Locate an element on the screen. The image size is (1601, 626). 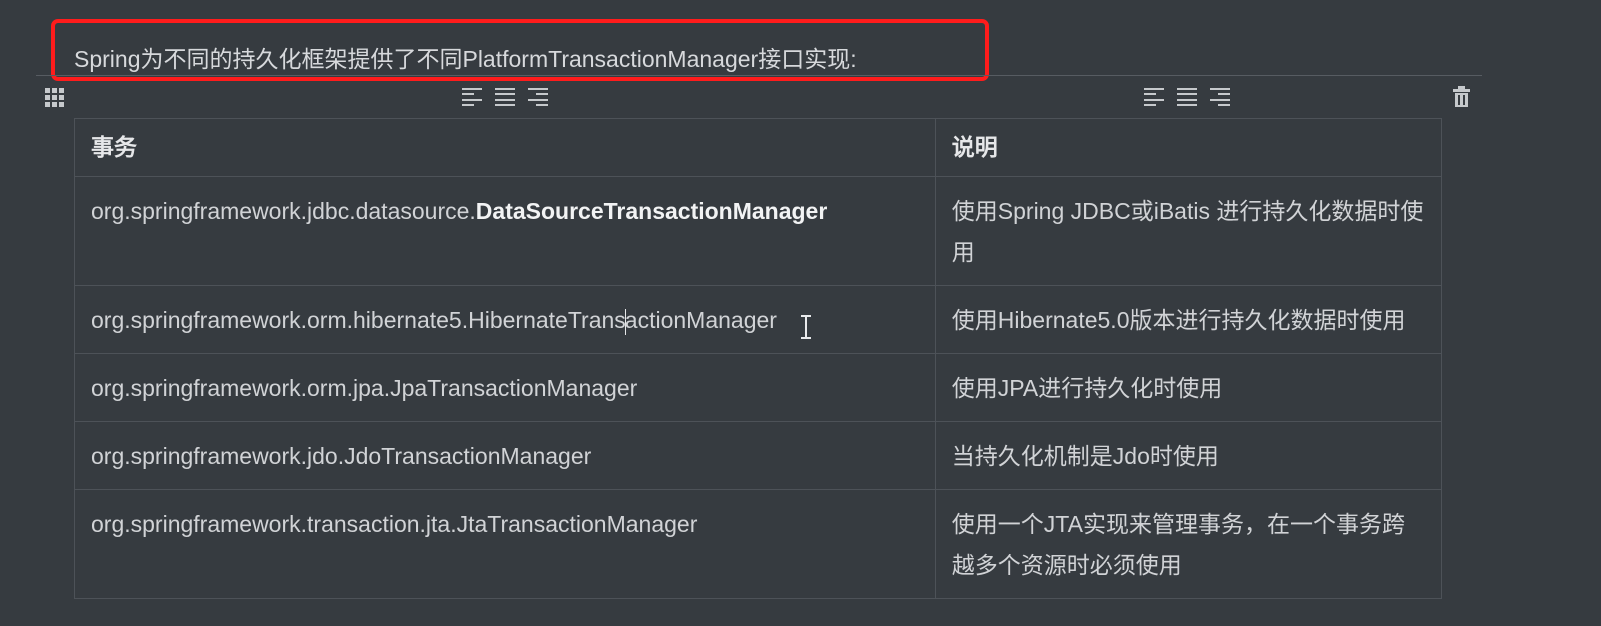
description-cell: 使用Spring JDBC或iBatis 进行持久化数据时使用 is located at coordinates (1188, 231).